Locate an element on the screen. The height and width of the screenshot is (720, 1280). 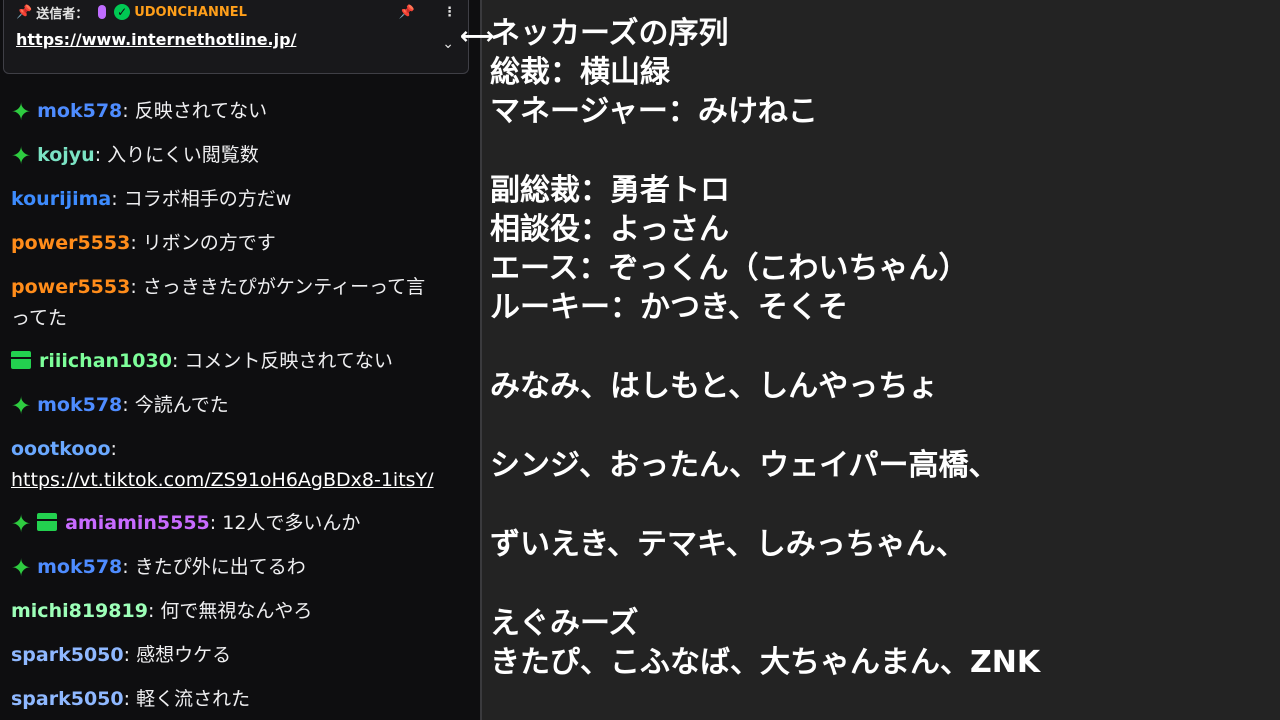
chat-username: oootkooo is located at coordinates (61, 449).